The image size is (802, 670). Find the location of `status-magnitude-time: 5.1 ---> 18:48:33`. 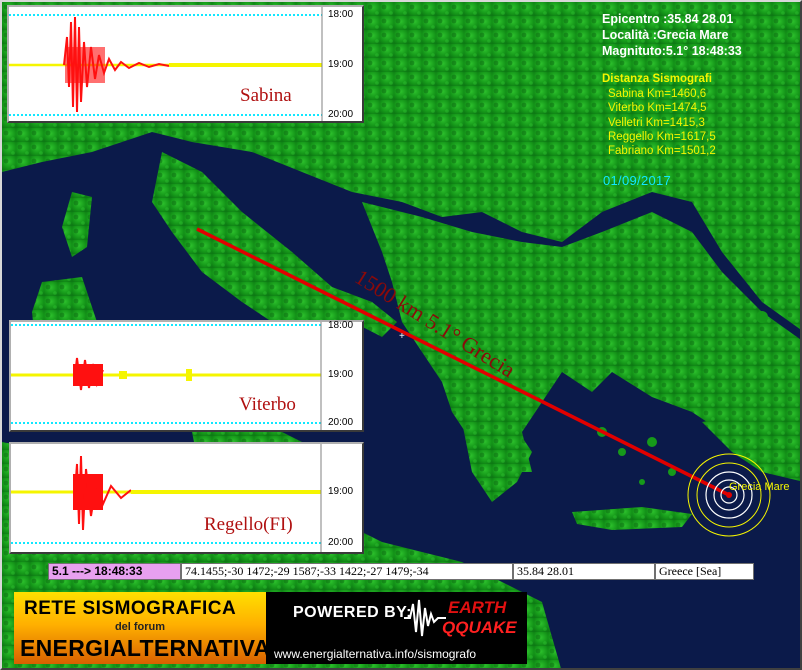

status-magnitude-time: 5.1 ---> 18:48:33 is located at coordinates (114, 571).